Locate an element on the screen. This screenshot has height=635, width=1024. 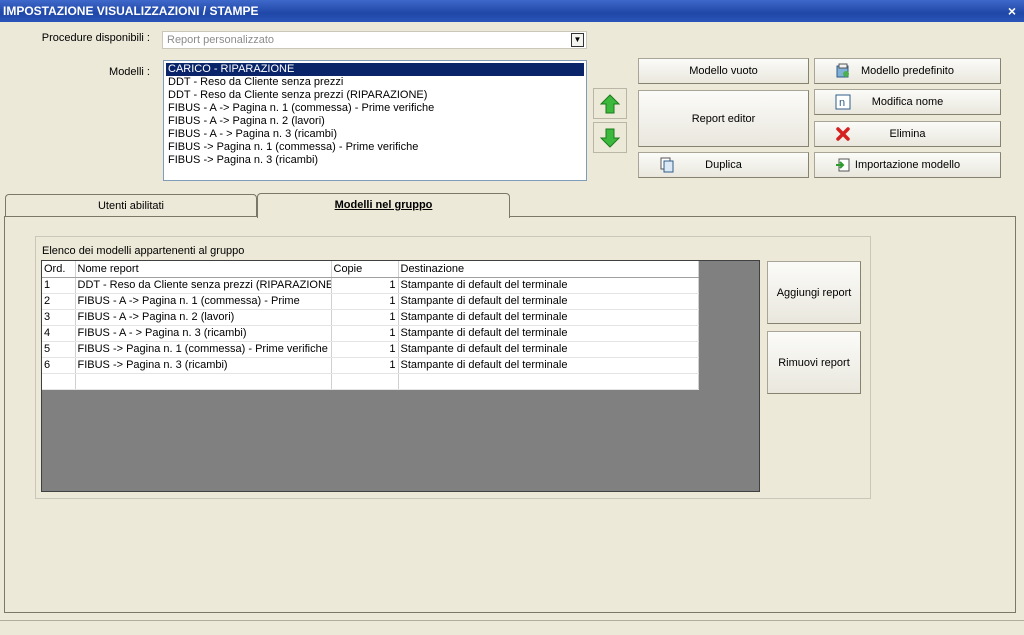
svg-text: n is located at coordinates (842, 103).